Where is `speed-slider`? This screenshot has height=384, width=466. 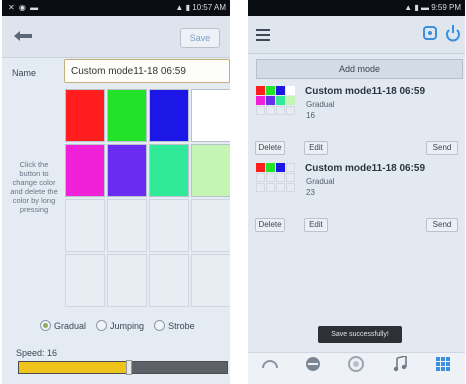
speed-slider is located at coordinates (123, 367).